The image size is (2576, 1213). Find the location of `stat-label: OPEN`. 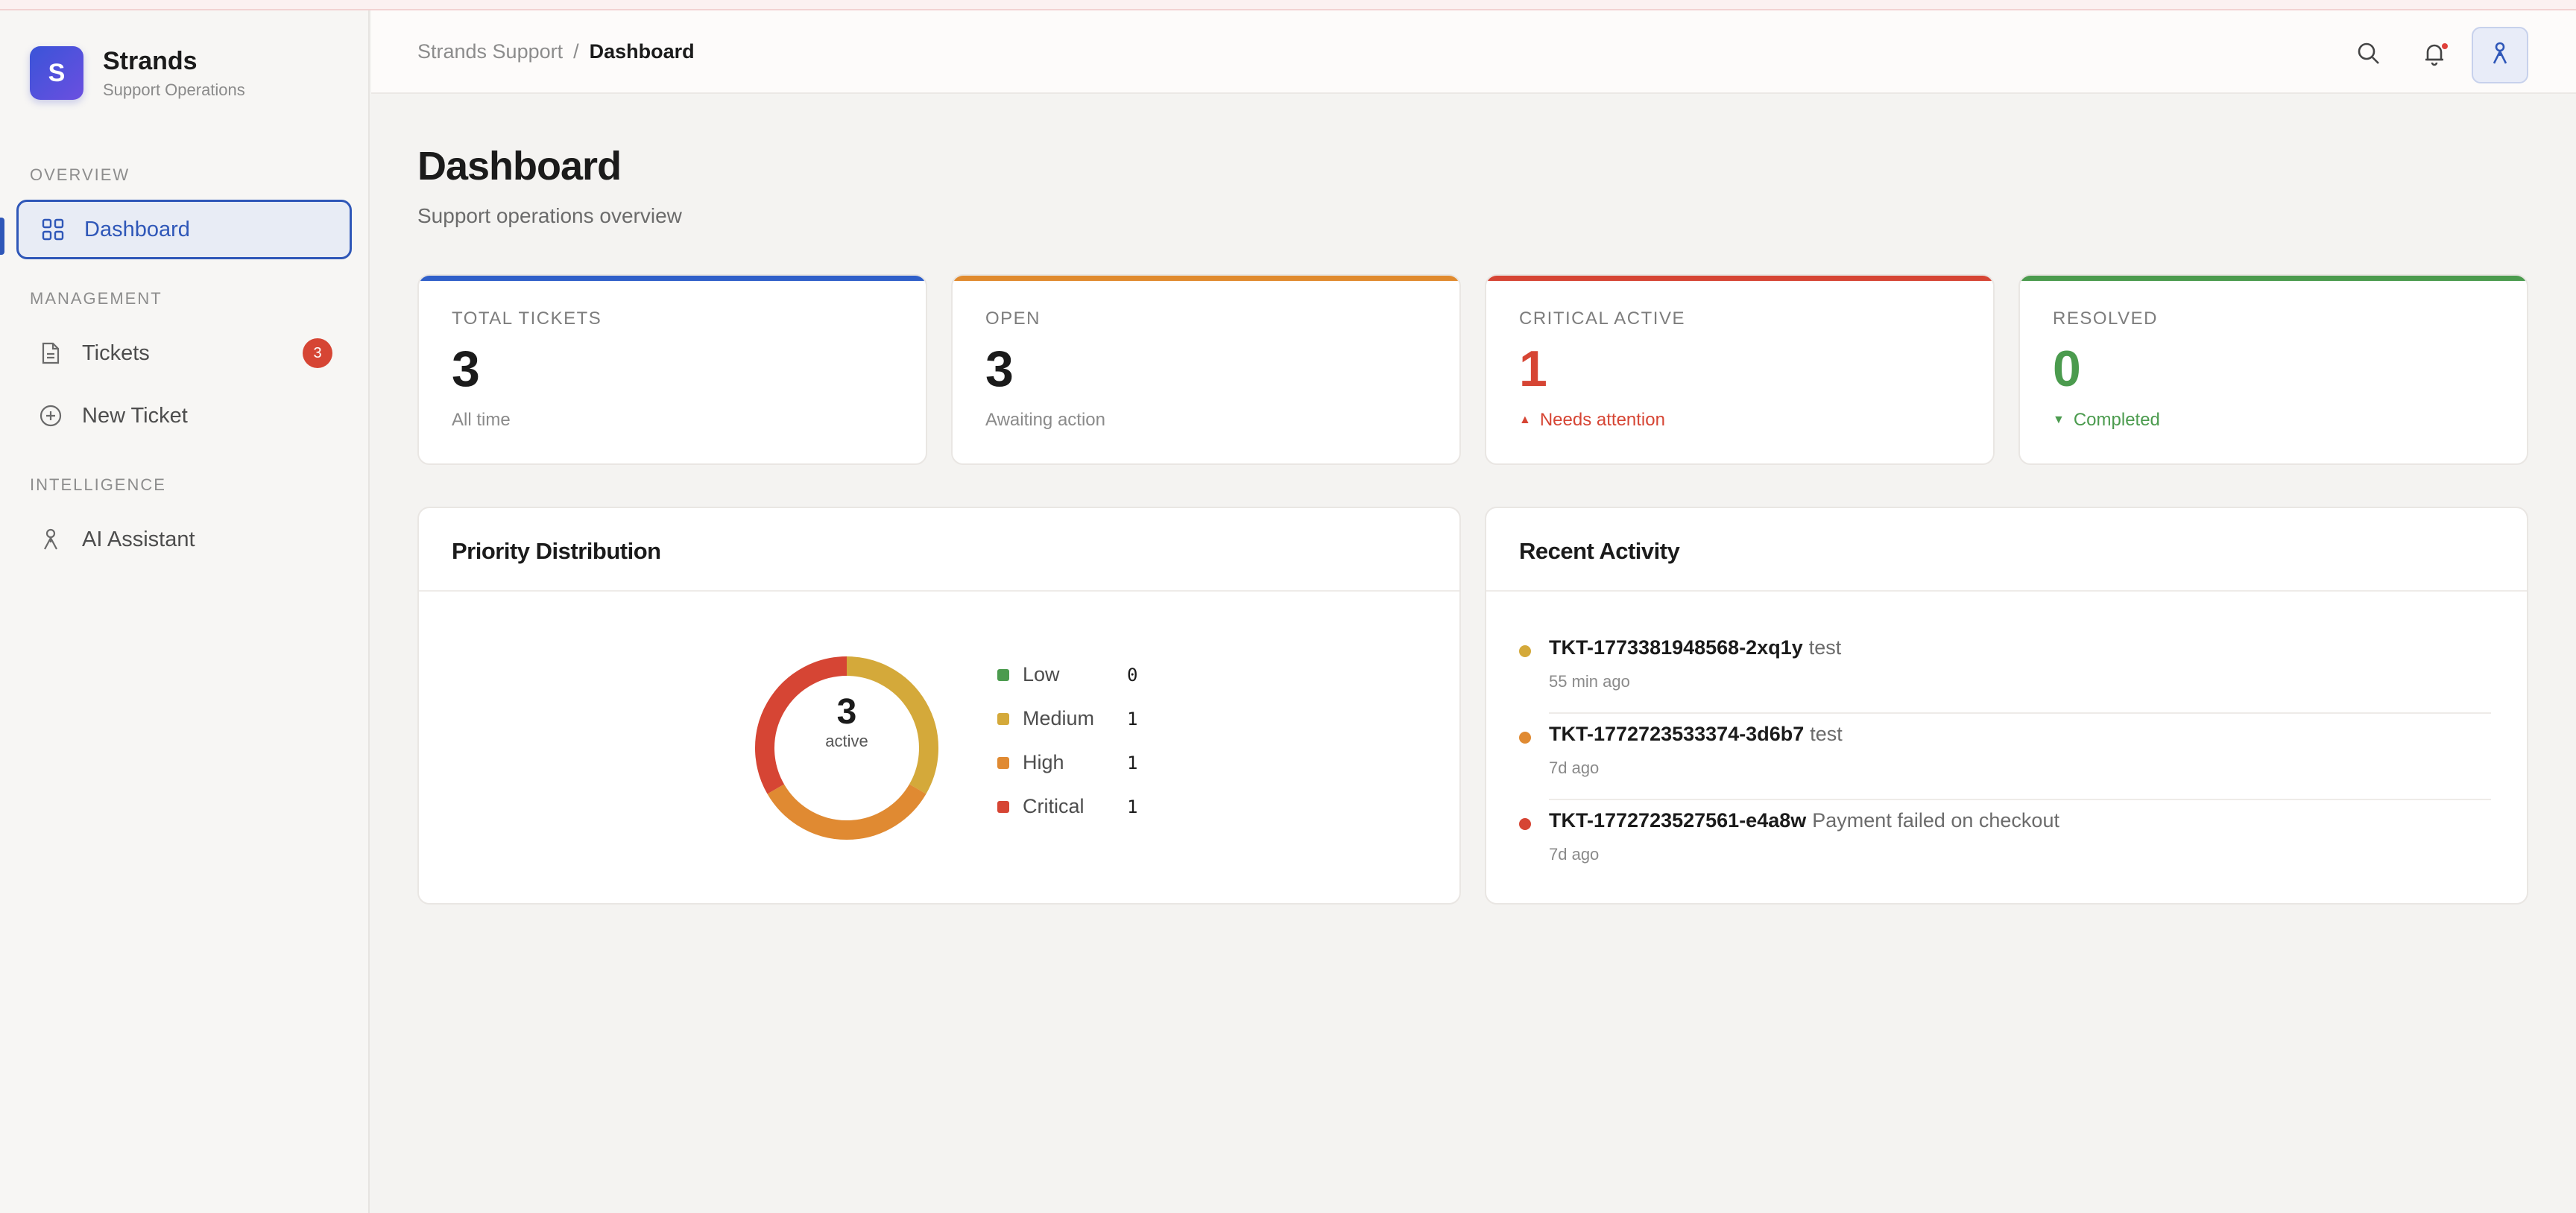

stat-label: OPEN is located at coordinates (1013, 318).